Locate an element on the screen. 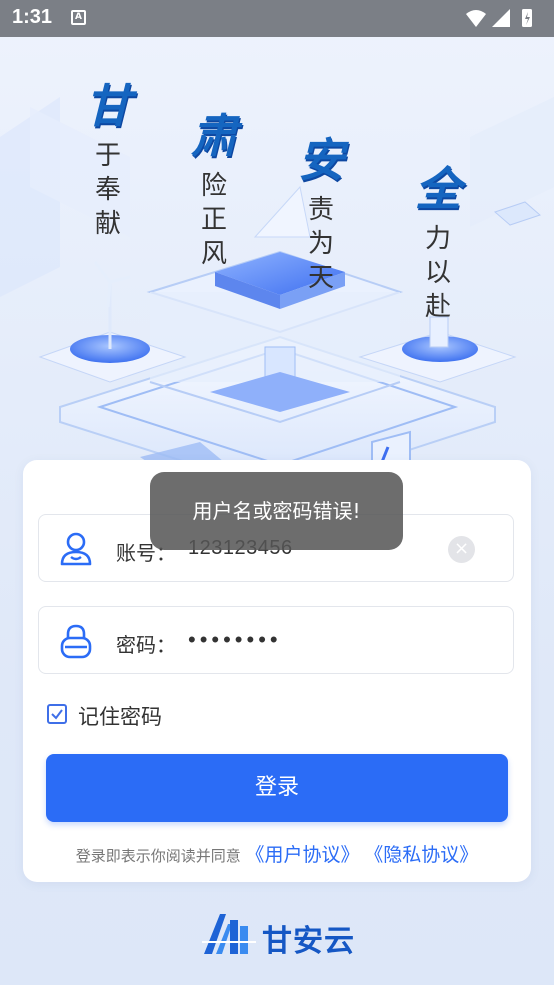 The height and width of the screenshot is (985, 554). brand: 甘安云 is located at coordinates (282, 935).